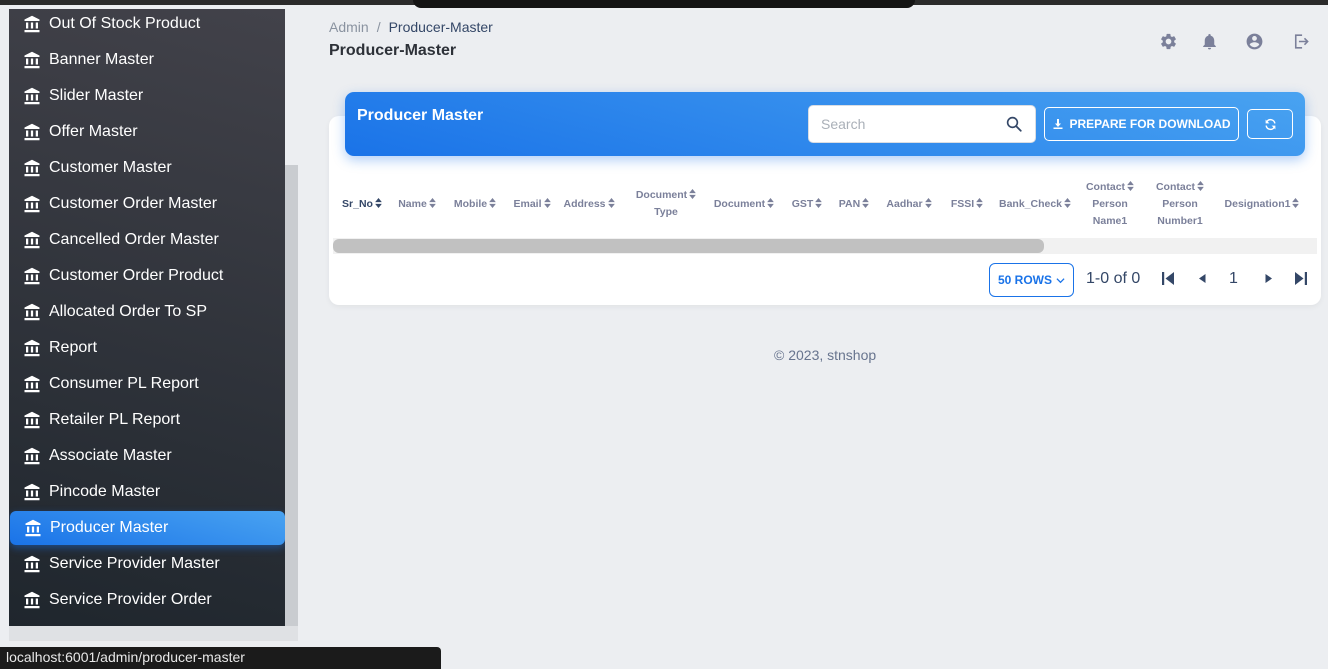 The image size is (1328, 669). I want to click on bell-icon, so click(1209, 41).